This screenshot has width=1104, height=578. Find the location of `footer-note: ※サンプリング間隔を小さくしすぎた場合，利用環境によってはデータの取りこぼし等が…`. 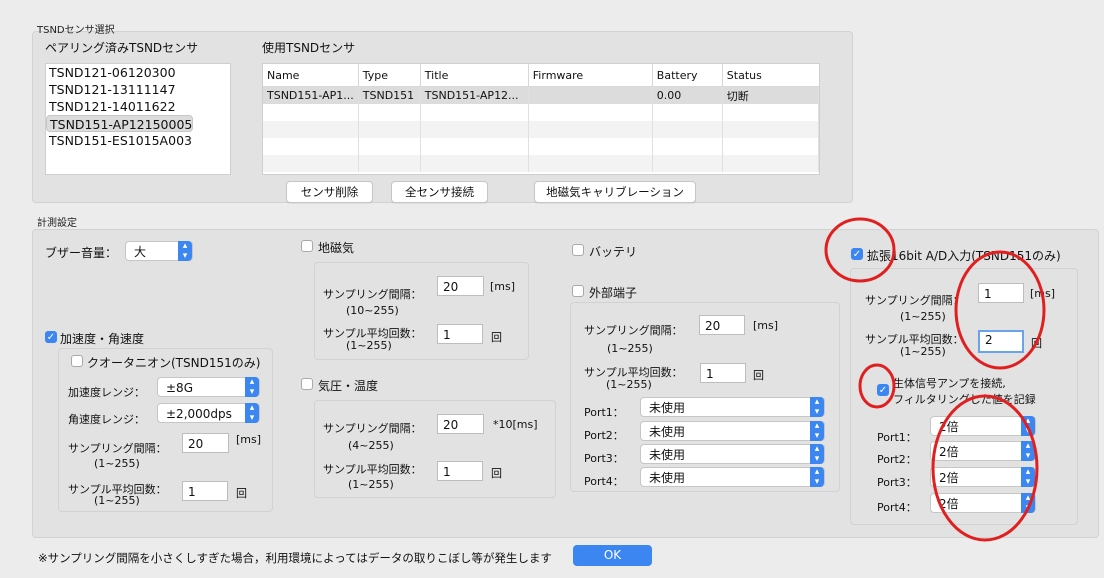

footer-note: ※サンプリング間隔を小さくしすぎた場合，利用環境によってはデータの取りこぼし等が… is located at coordinates (295, 558).